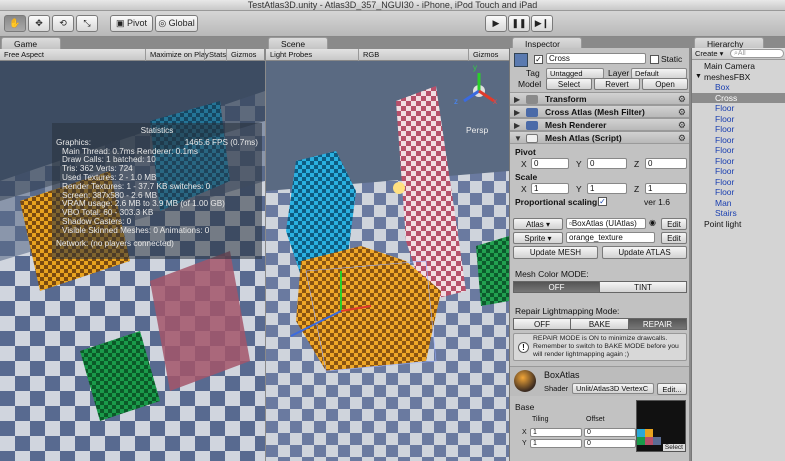 The height and width of the screenshot is (461, 785). I want to click on hierarchy-search: ⌕All, so click(757, 53).